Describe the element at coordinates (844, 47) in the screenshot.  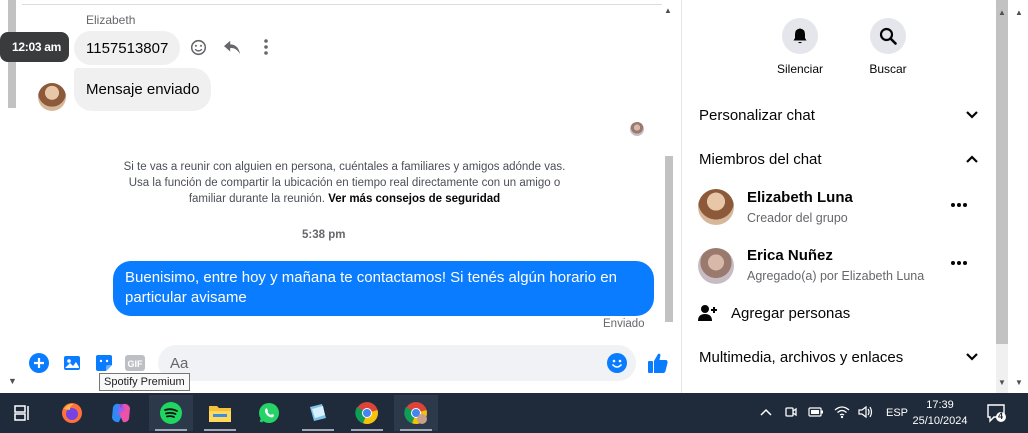
I see `info-actions: Silenciar Buscar` at that location.